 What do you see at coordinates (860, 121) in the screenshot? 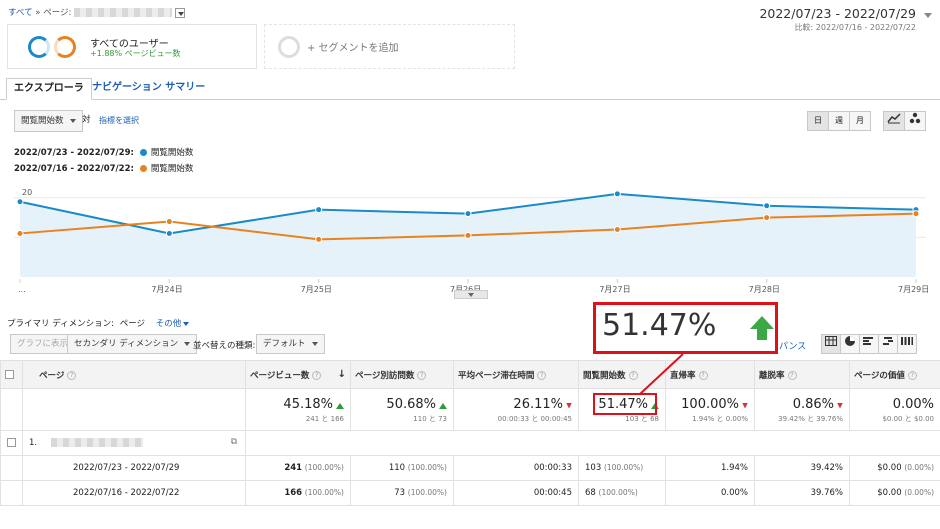
I see `granularity-month-button: 月` at bounding box center [860, 121].